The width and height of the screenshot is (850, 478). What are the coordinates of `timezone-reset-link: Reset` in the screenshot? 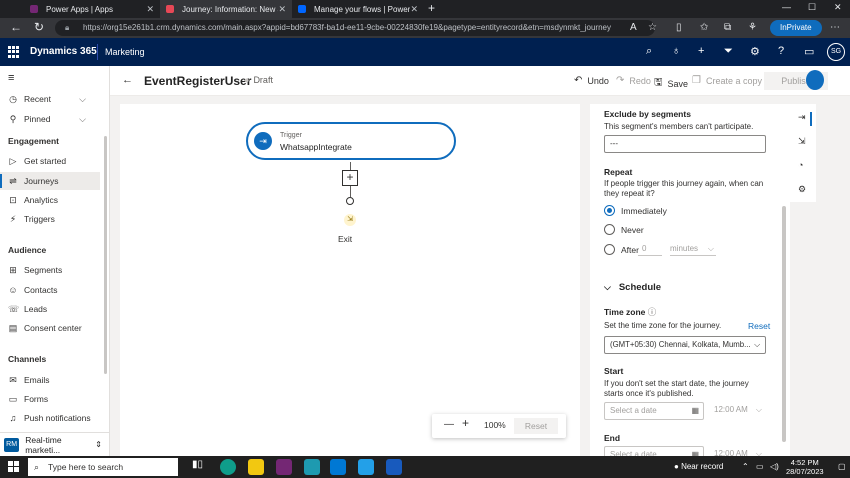 It's located at (759, 326).